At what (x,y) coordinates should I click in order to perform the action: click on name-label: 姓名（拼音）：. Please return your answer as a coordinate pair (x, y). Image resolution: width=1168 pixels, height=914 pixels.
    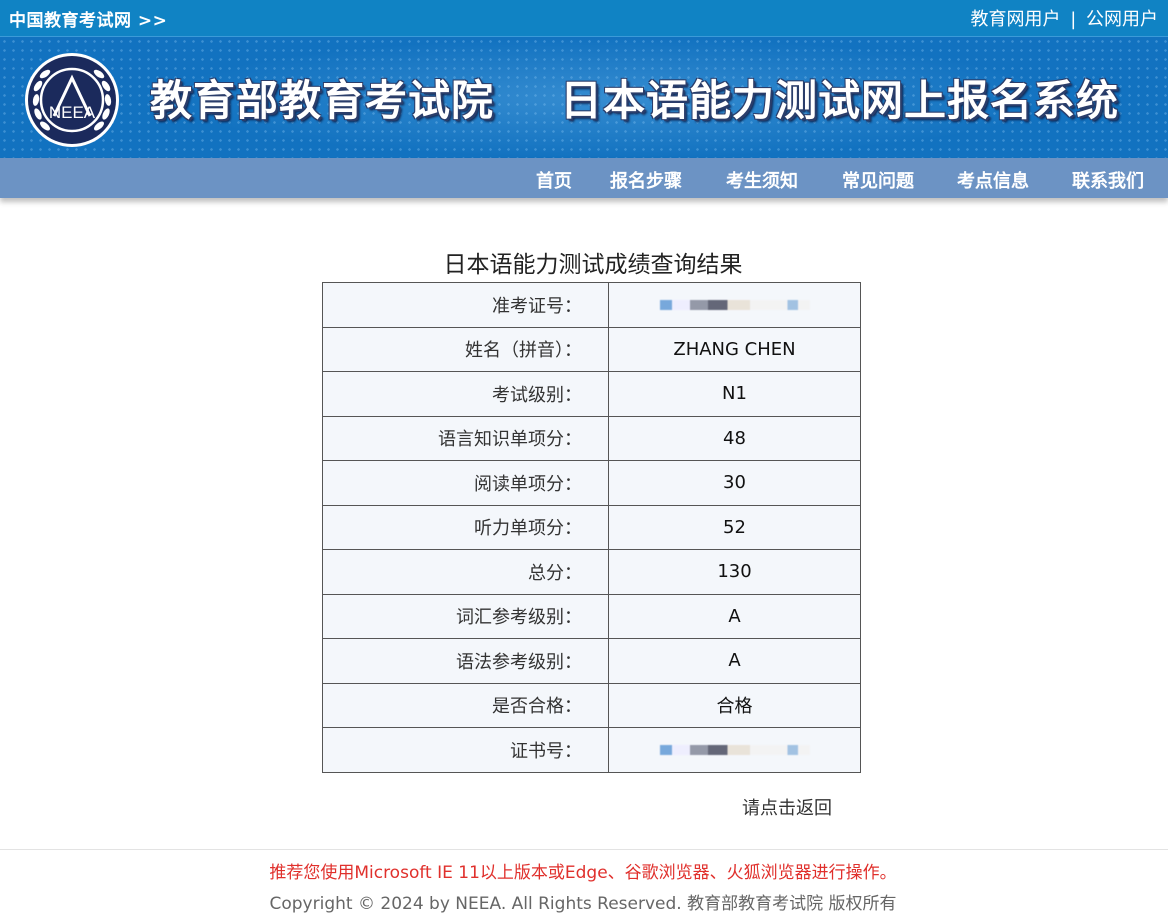
    Looking at the image, I should click on (465, 349).